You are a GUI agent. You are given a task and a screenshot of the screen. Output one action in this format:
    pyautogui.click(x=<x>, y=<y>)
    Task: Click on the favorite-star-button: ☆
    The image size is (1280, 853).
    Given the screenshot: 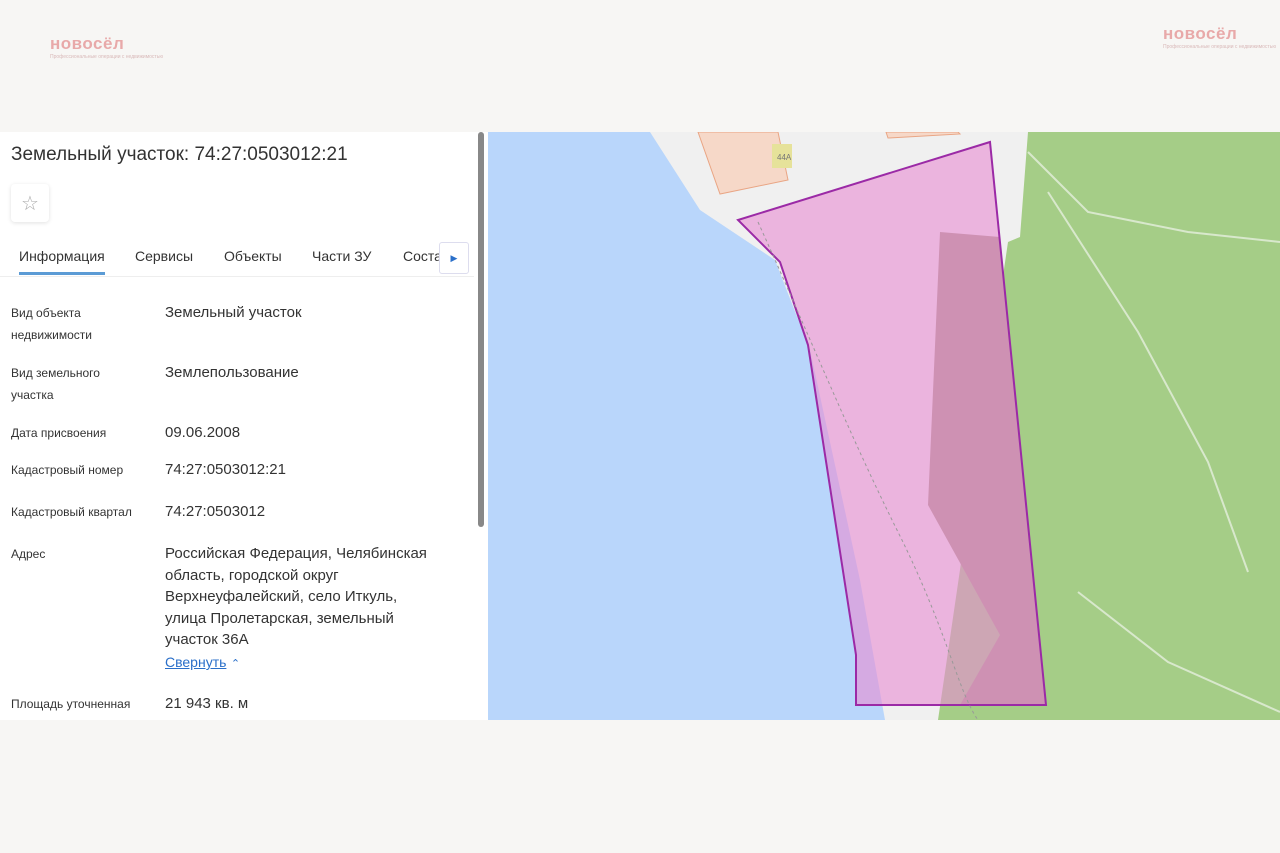 What is the action you would take?
    pyautogui.click(x=30, y=203)
    